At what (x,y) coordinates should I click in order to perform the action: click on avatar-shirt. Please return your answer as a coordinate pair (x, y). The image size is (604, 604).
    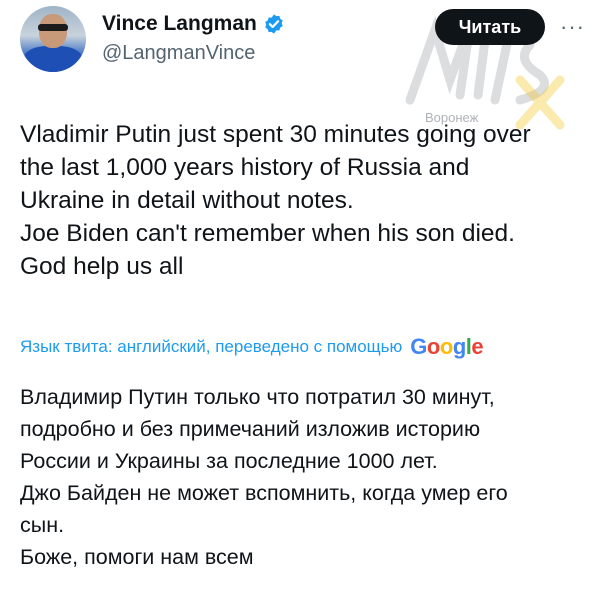
    Looking at the image, I should click on (53, 59).